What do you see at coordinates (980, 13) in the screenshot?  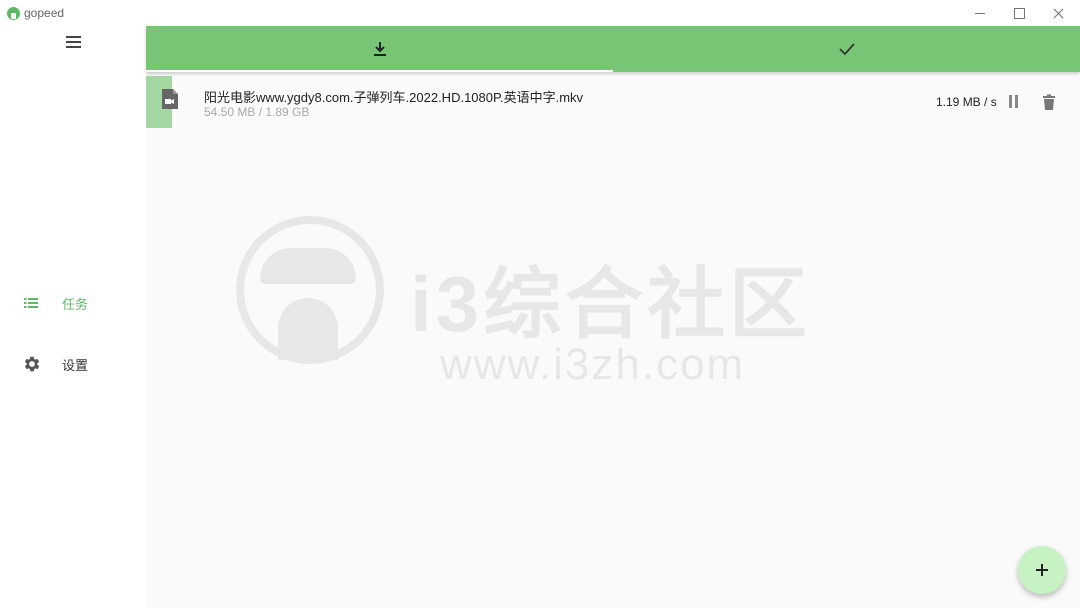 I see `minimize-button` at bounding box center [980, 13].